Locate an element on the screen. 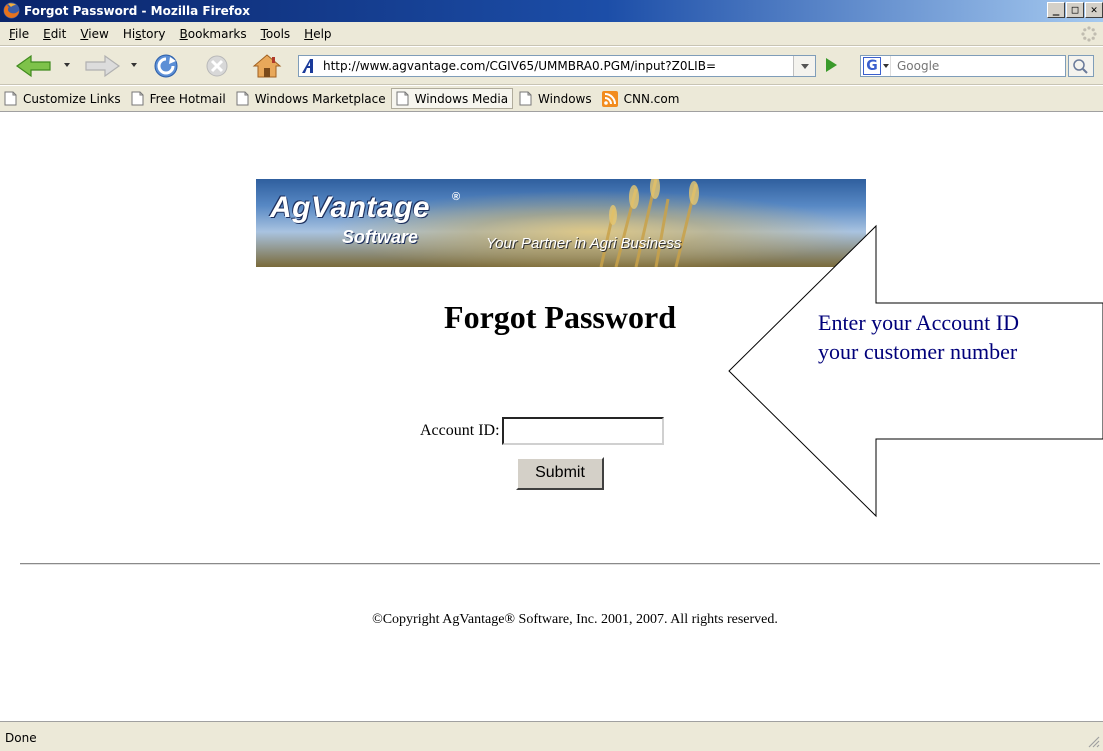 This screenshot has height=751, width=1103. address-dropdown-button is located at coordinates (804, 66).